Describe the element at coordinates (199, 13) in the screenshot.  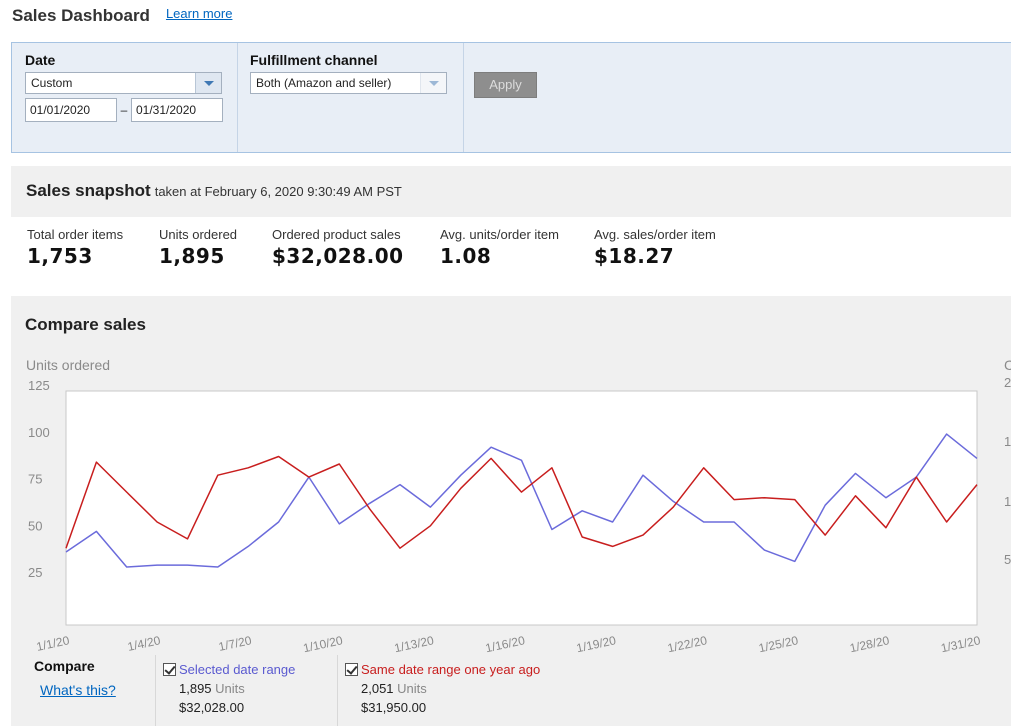
I see `learn-more-link: Learn more` at that location.